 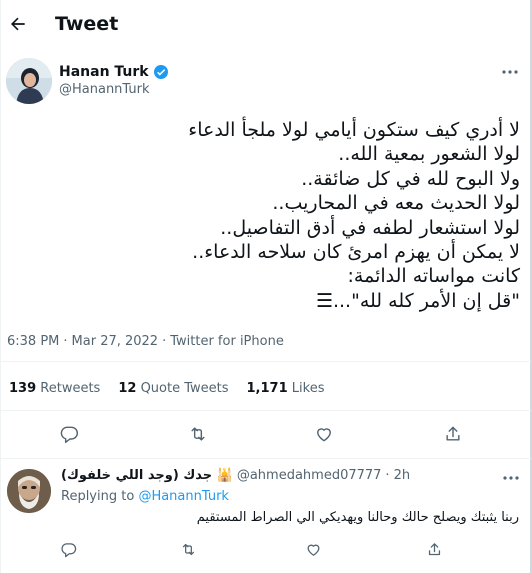 What do you see at coordinates (266, 83) in the screenshot?
I see `tweet-author: Hanan Turk @HanannTurk` at bounding box center [266, 83].